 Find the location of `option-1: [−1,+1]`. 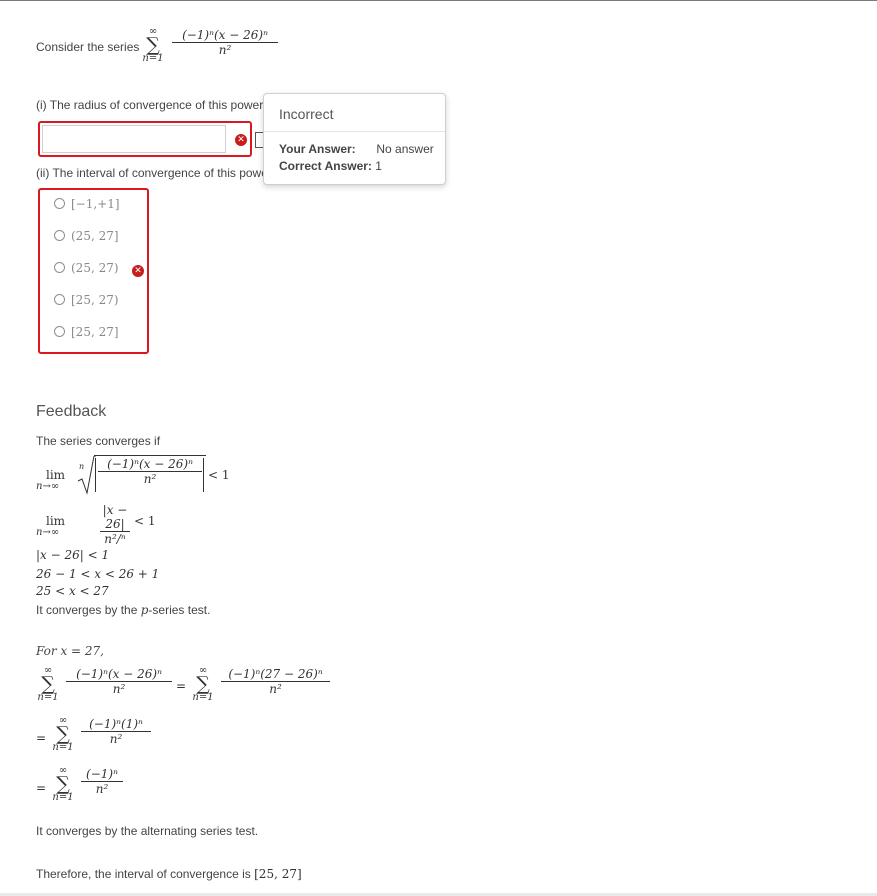

option-1: [−1,+1] is located at coordinates (87, 204).